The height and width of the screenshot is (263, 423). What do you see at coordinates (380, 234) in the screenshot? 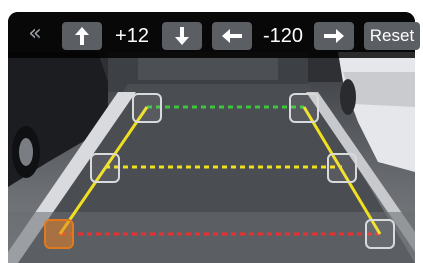
I see `near-right-handle` at bounding box center [380, 234].